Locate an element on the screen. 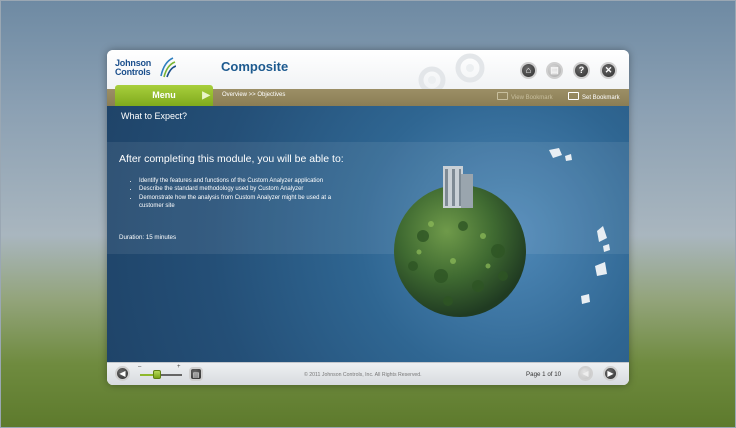  captions-button: ▤ is located at coordinates (196, 374).